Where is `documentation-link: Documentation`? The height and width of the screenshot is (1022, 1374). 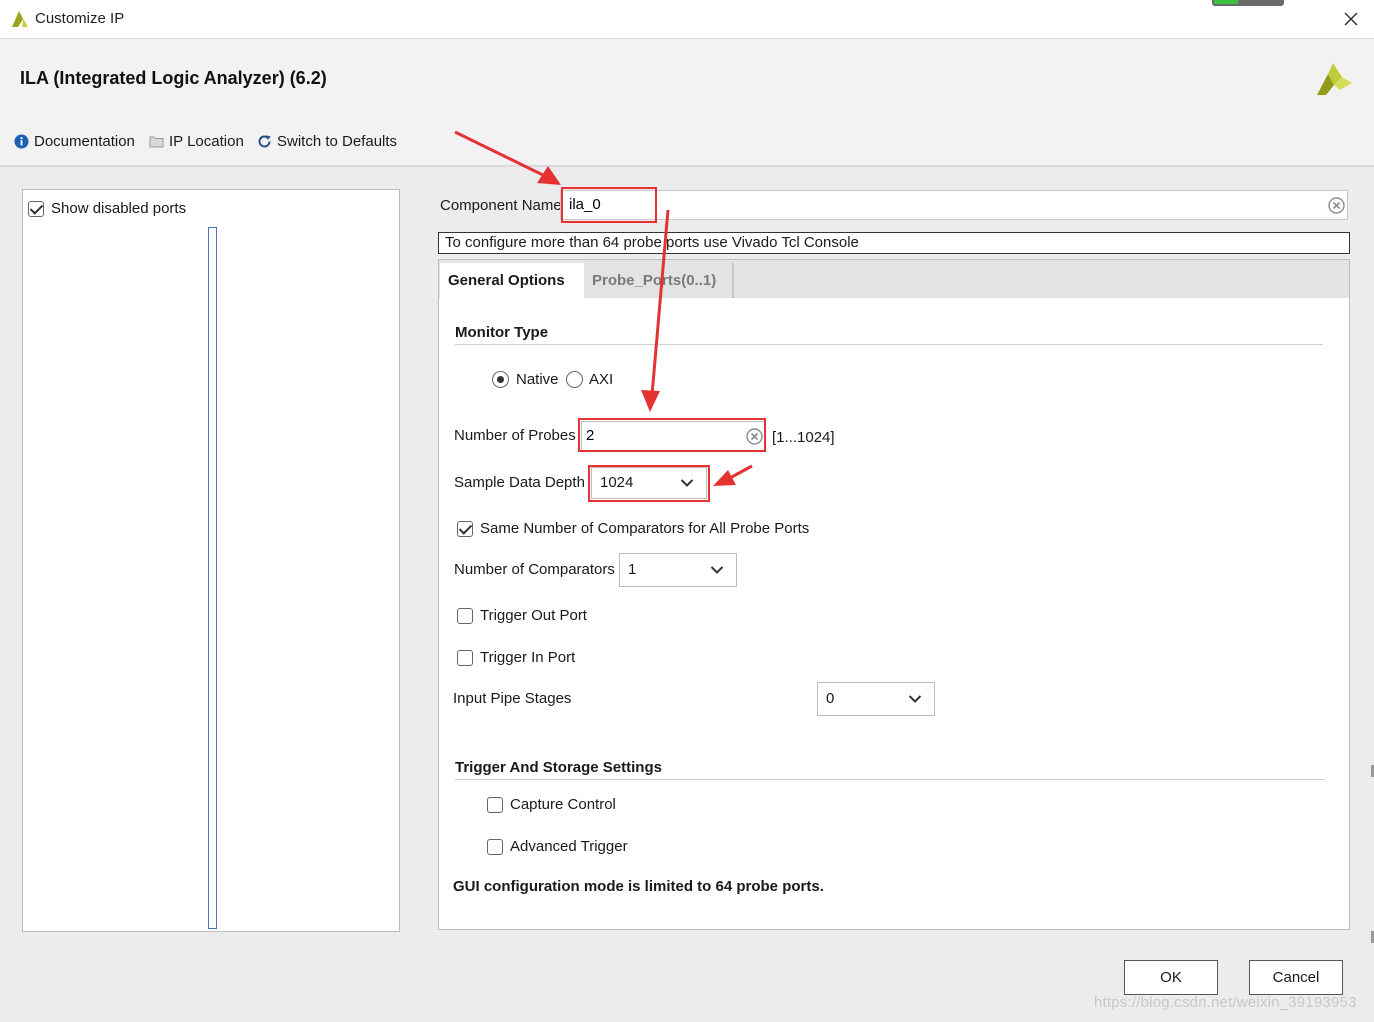
documentation-link: Documentation is located at coordinates (74, 141).